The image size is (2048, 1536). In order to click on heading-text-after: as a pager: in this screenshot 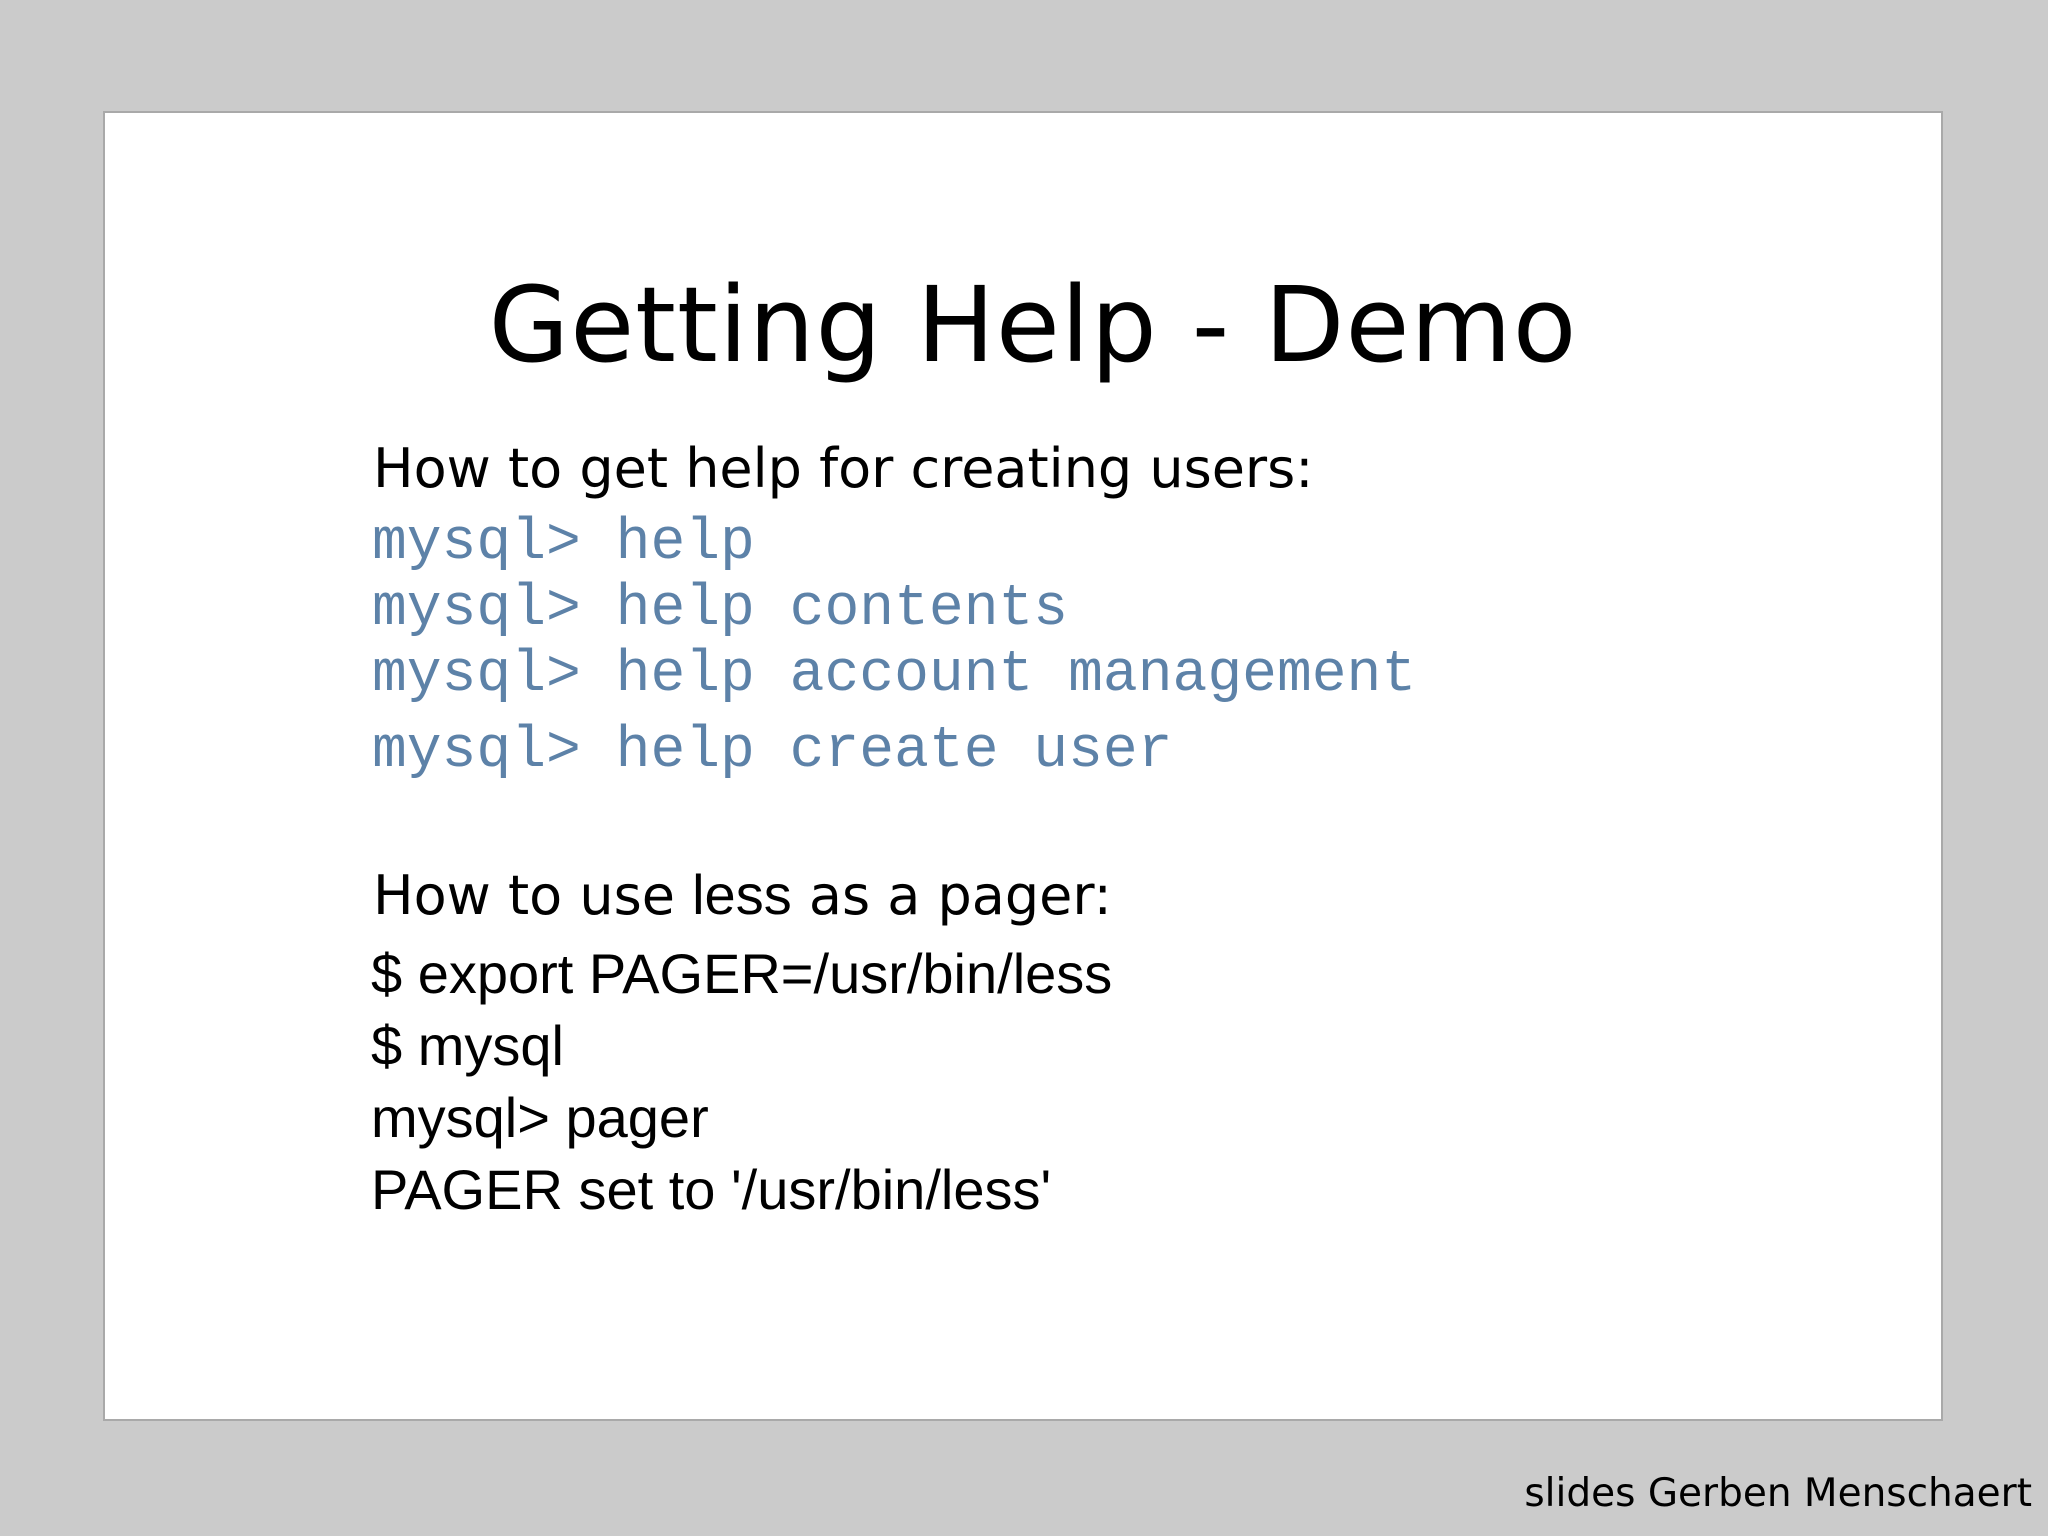, I will do `click(951, 895)`.